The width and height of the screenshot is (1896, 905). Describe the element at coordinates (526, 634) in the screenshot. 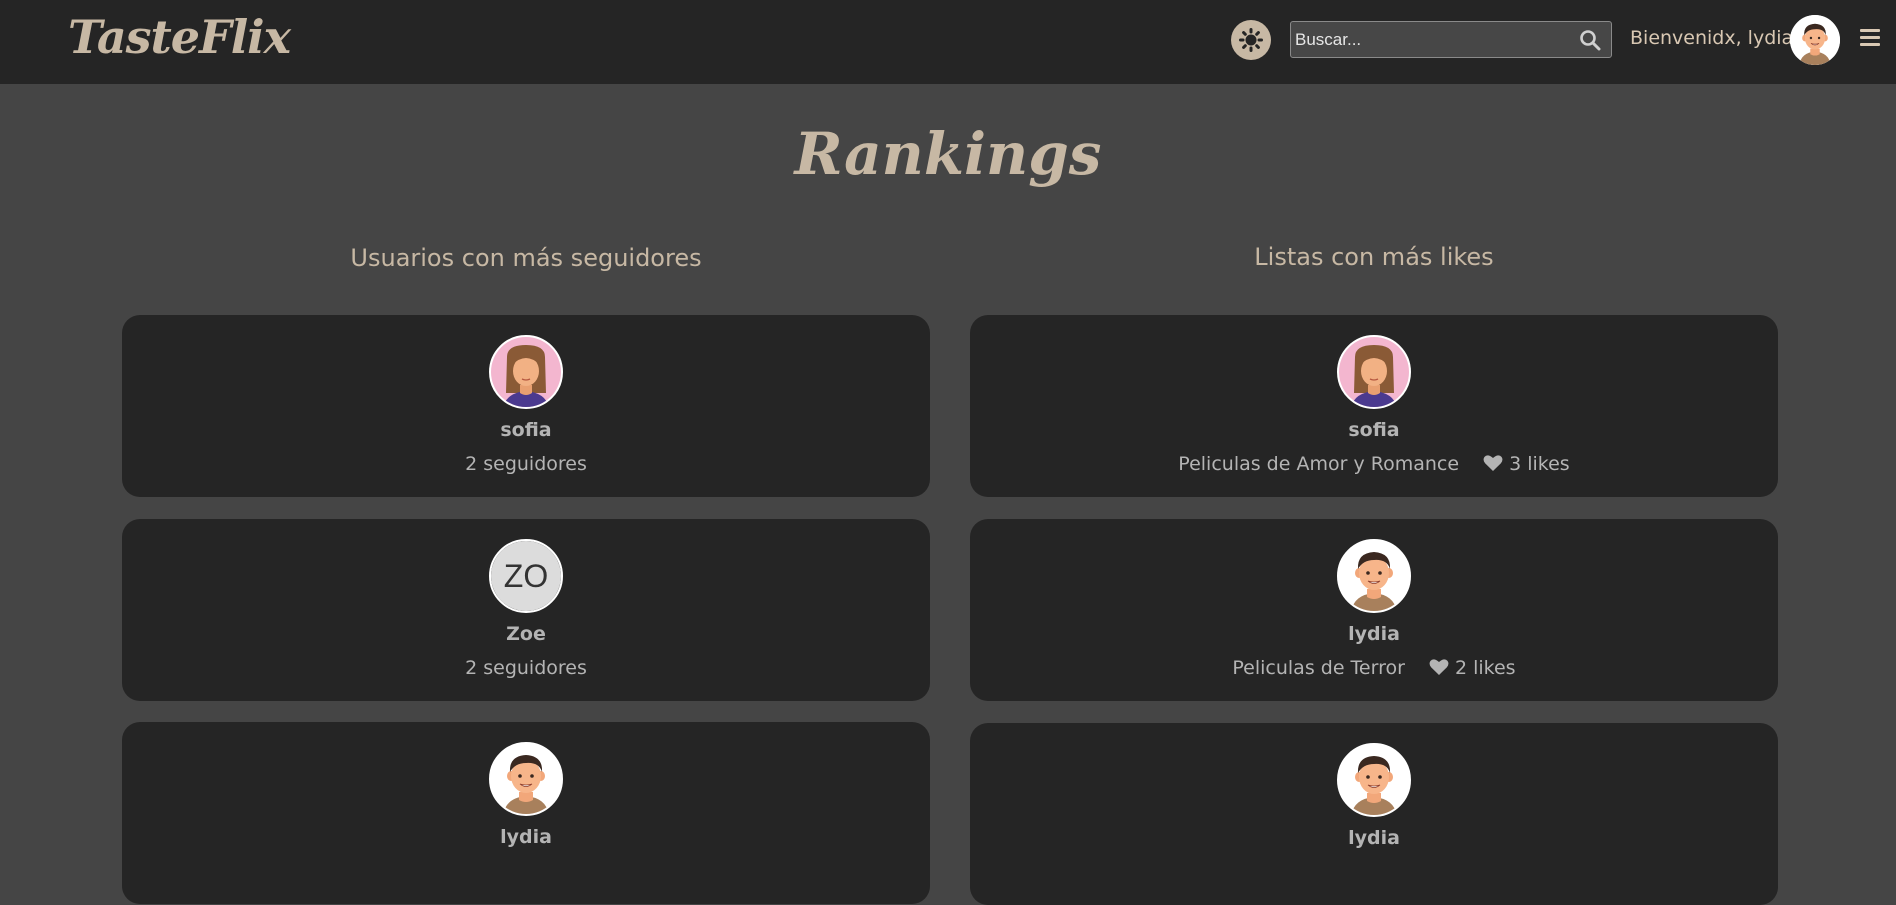

I see `user-name: Zoe` at that location.